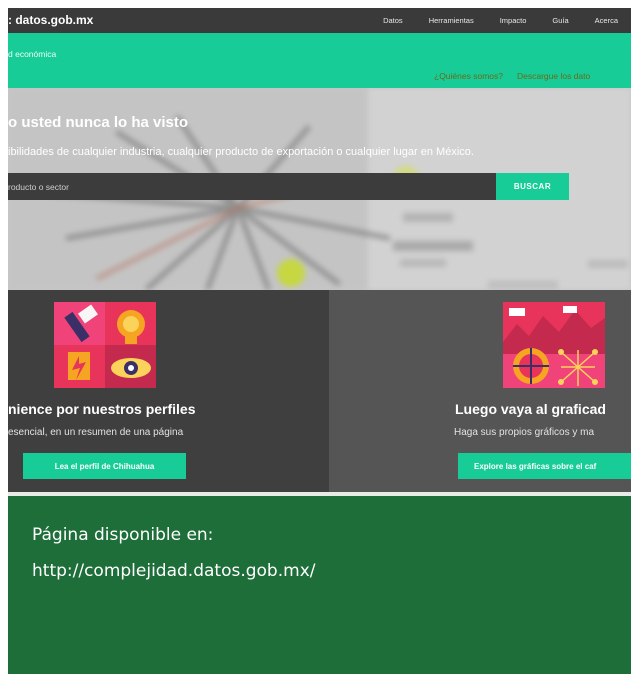 Image resolution: width=631 pixels, height=674 pixels. Describe the element at coordinates (123, 535) in the screenshot. I see `availability-label: Página disponible en:` at that location.